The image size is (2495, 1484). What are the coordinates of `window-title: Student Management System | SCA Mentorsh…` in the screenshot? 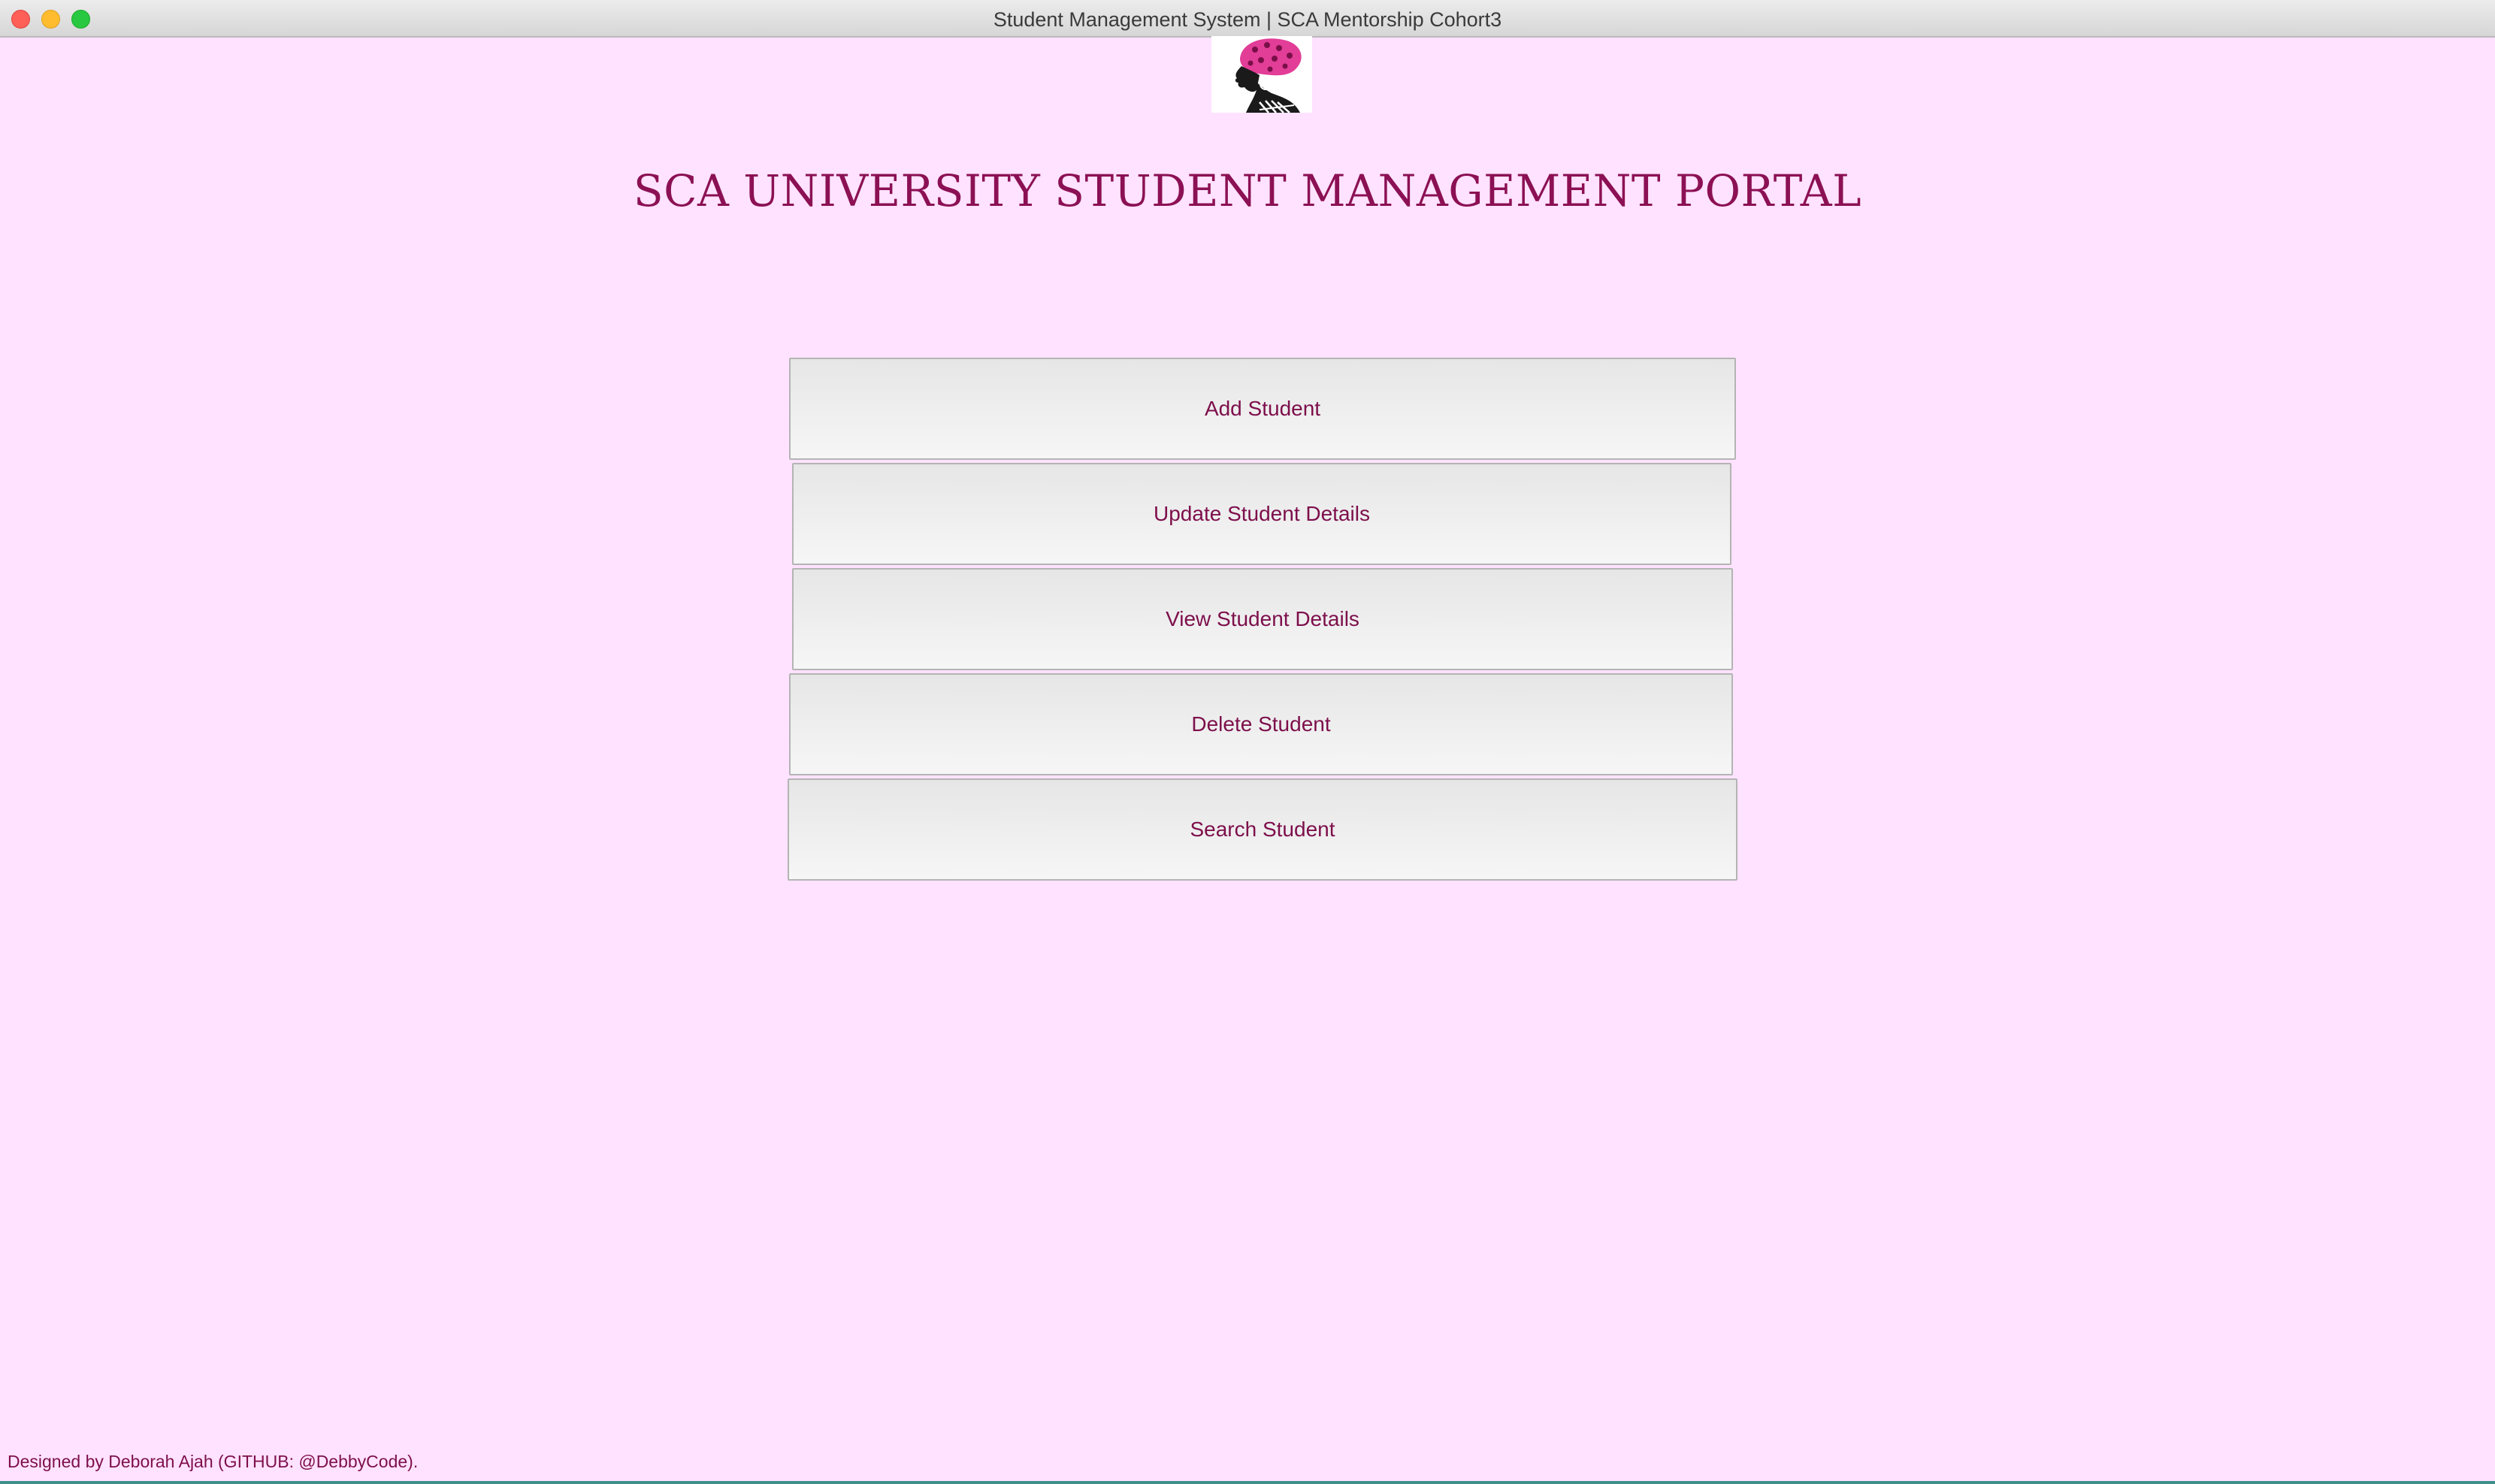 It's located at (1247, 20).